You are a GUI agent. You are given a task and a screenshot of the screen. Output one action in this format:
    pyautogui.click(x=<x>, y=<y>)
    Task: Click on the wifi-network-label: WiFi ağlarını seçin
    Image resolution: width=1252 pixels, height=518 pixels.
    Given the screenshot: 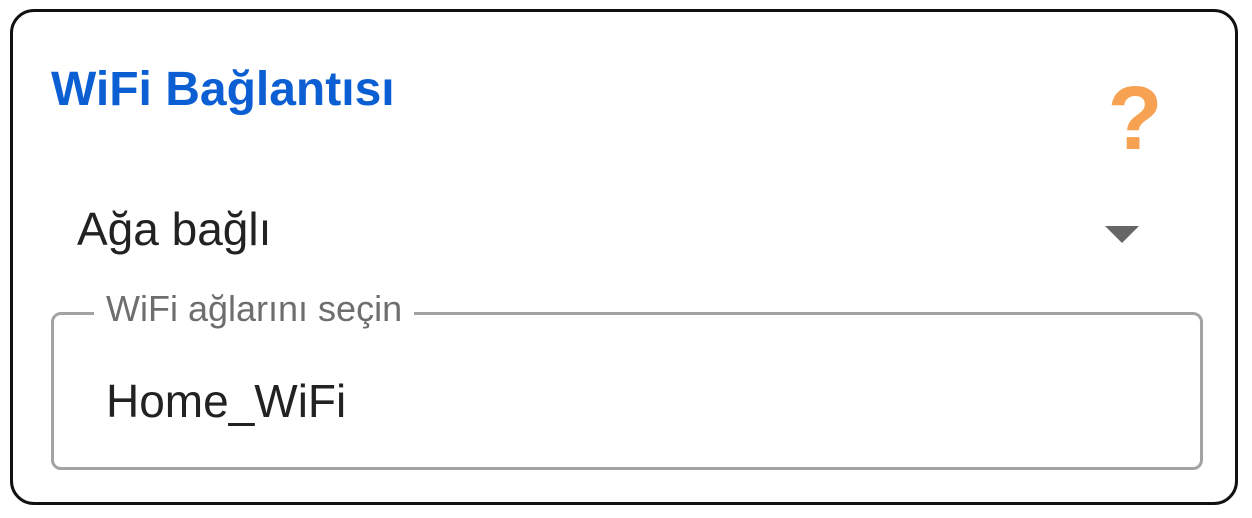 What is the action you would take?
    pyautogui.click(x=254, y=309)
    